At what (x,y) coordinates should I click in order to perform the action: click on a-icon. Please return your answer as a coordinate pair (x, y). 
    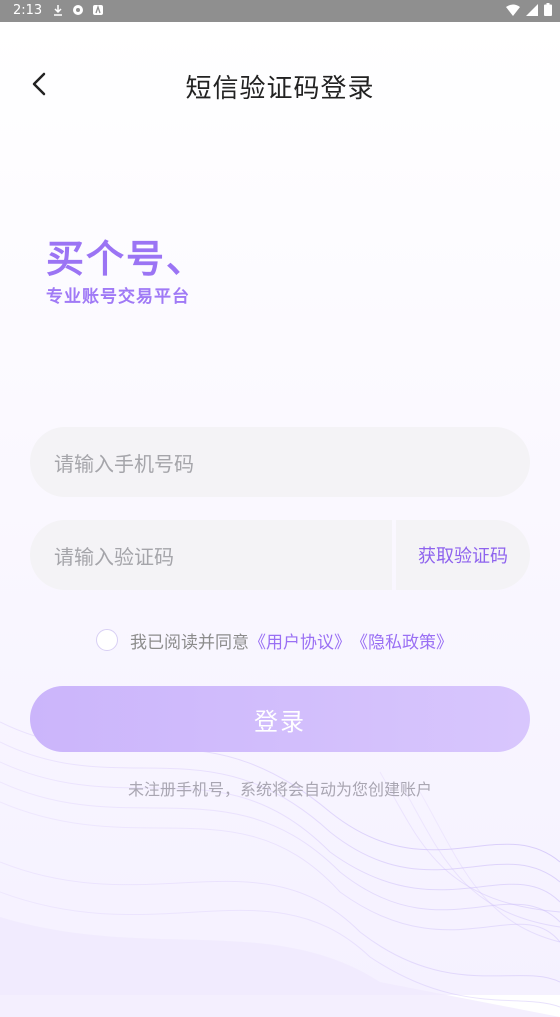
    Looking at the image, I should click on (98, 9).